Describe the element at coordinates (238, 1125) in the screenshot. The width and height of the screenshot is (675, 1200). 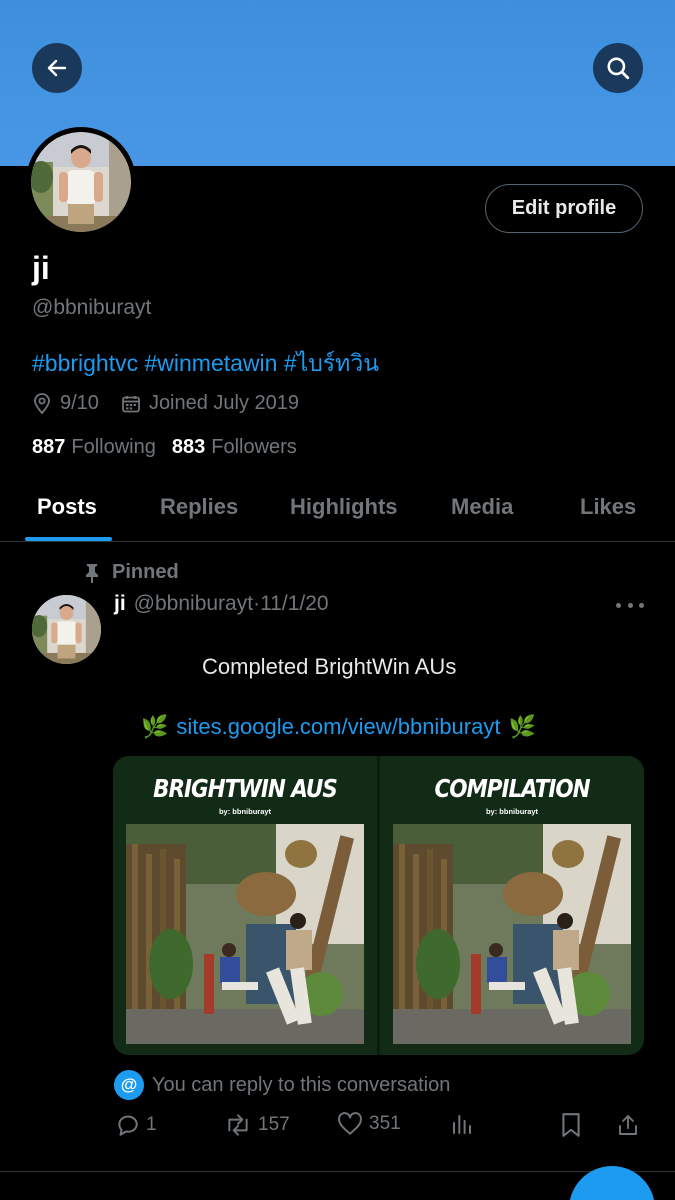
I see `repost-icon` at that location.